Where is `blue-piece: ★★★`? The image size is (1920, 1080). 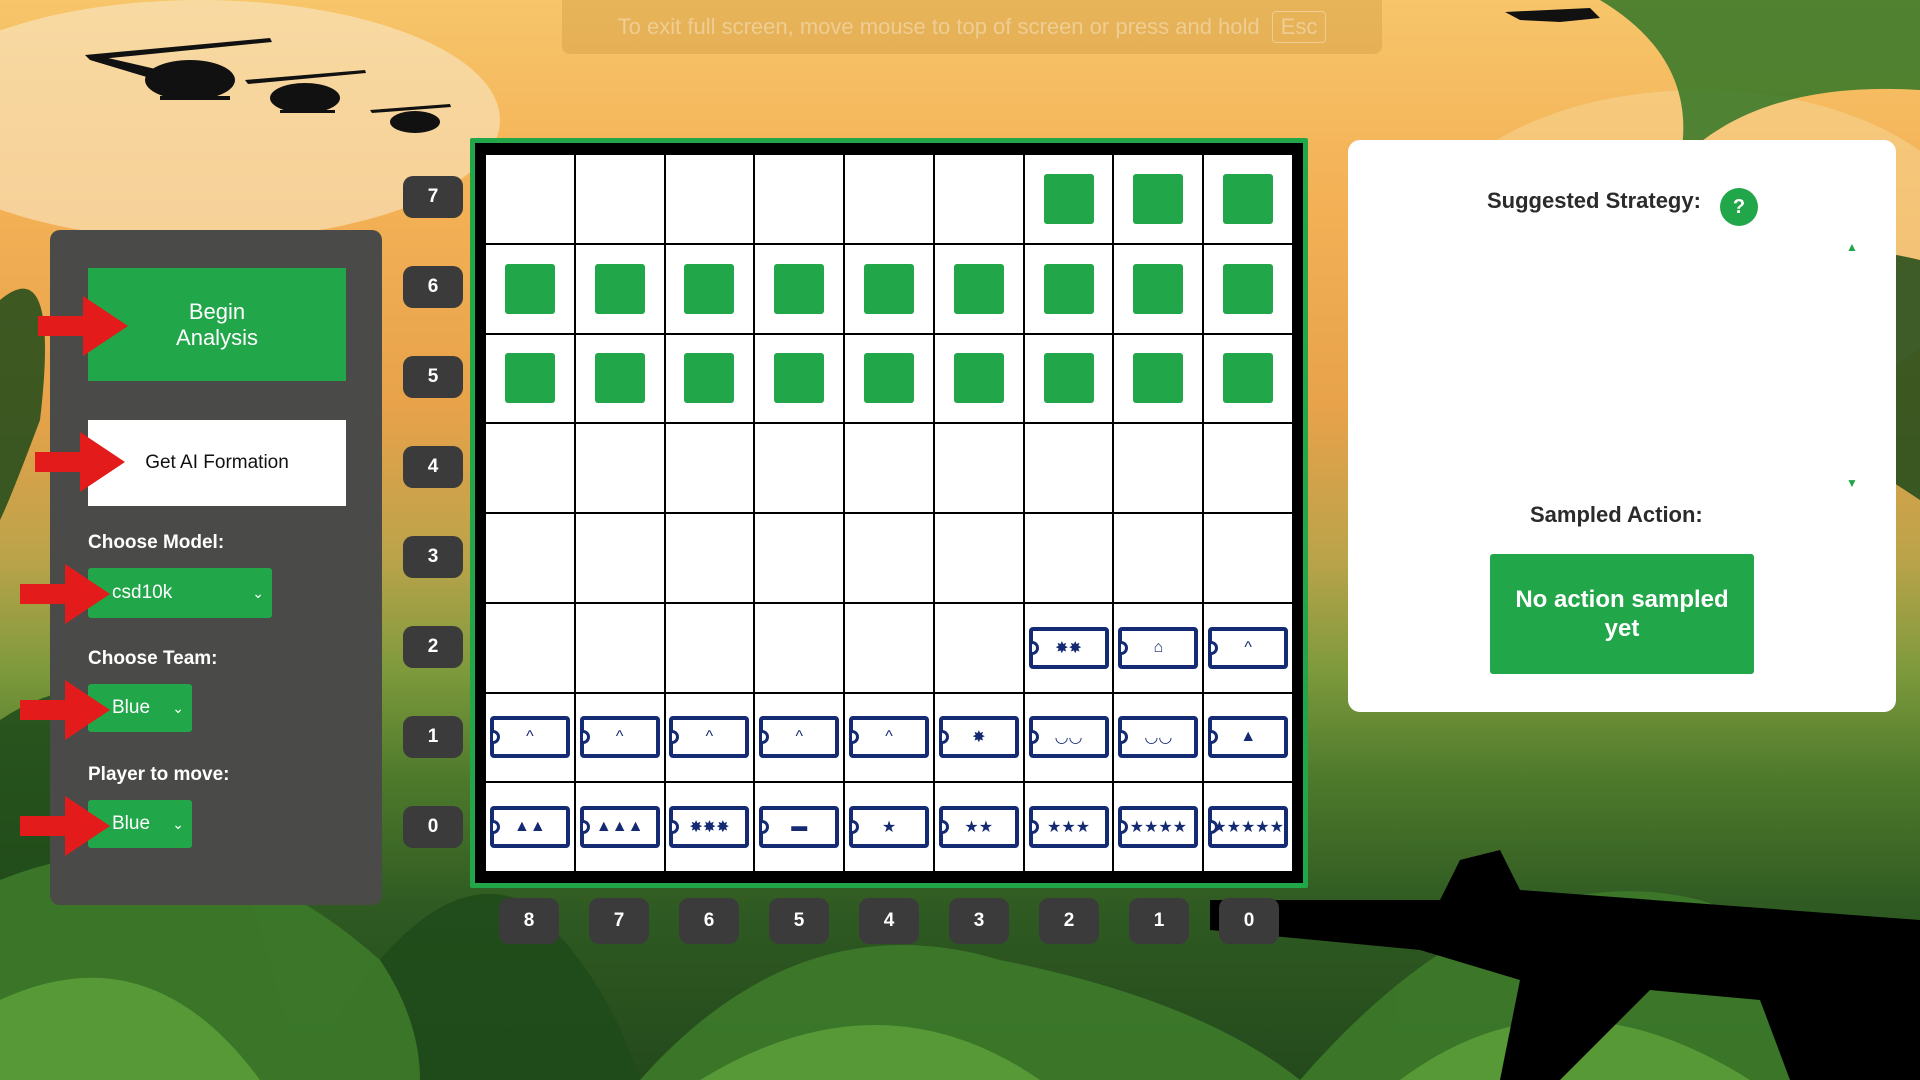
blue-piece: ★★★ is located at coordinates (1068, 827).